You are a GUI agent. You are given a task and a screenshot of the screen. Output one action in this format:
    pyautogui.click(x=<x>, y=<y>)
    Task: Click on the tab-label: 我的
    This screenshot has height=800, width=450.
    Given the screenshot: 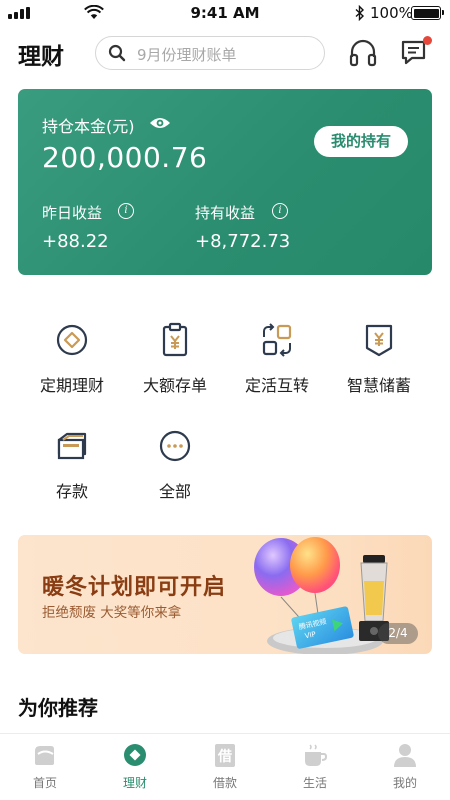 What is the action you would take?
    pyautogui.click(x=404, y=783)
    